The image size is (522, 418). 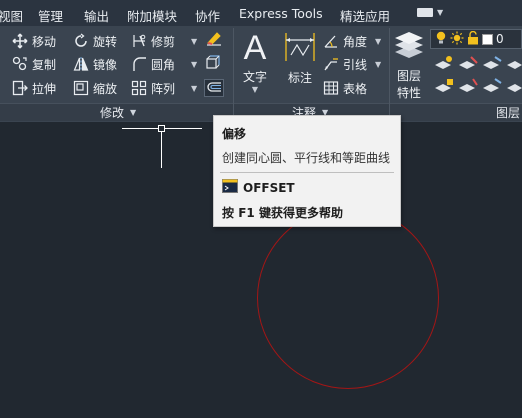 I want to click on menu-item-collaborate: 协作, so click(x=207, y=15).